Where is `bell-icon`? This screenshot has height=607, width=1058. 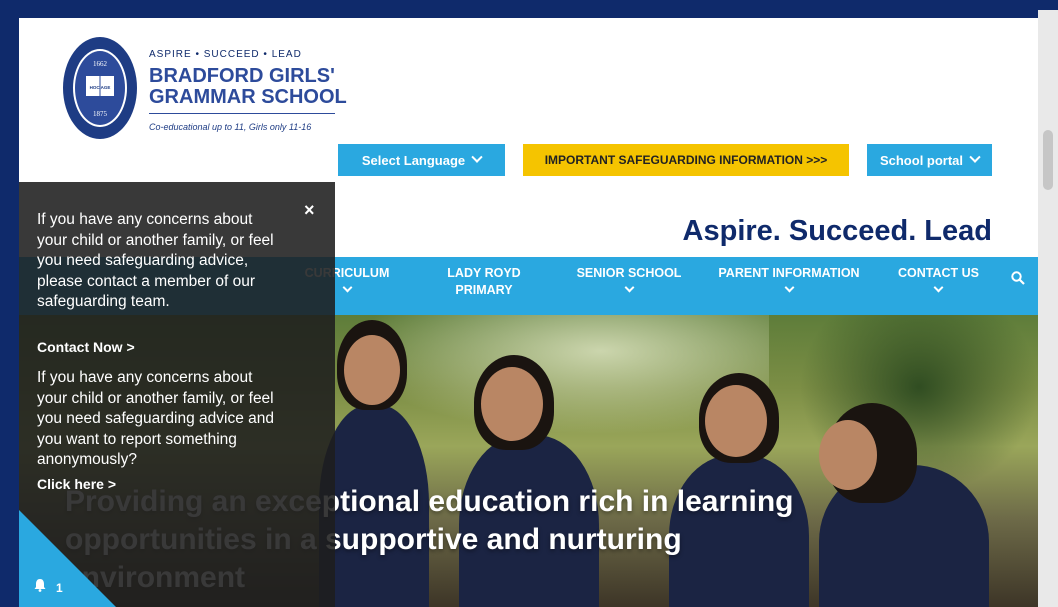
bell-icon is located at coordinates (40, 585).